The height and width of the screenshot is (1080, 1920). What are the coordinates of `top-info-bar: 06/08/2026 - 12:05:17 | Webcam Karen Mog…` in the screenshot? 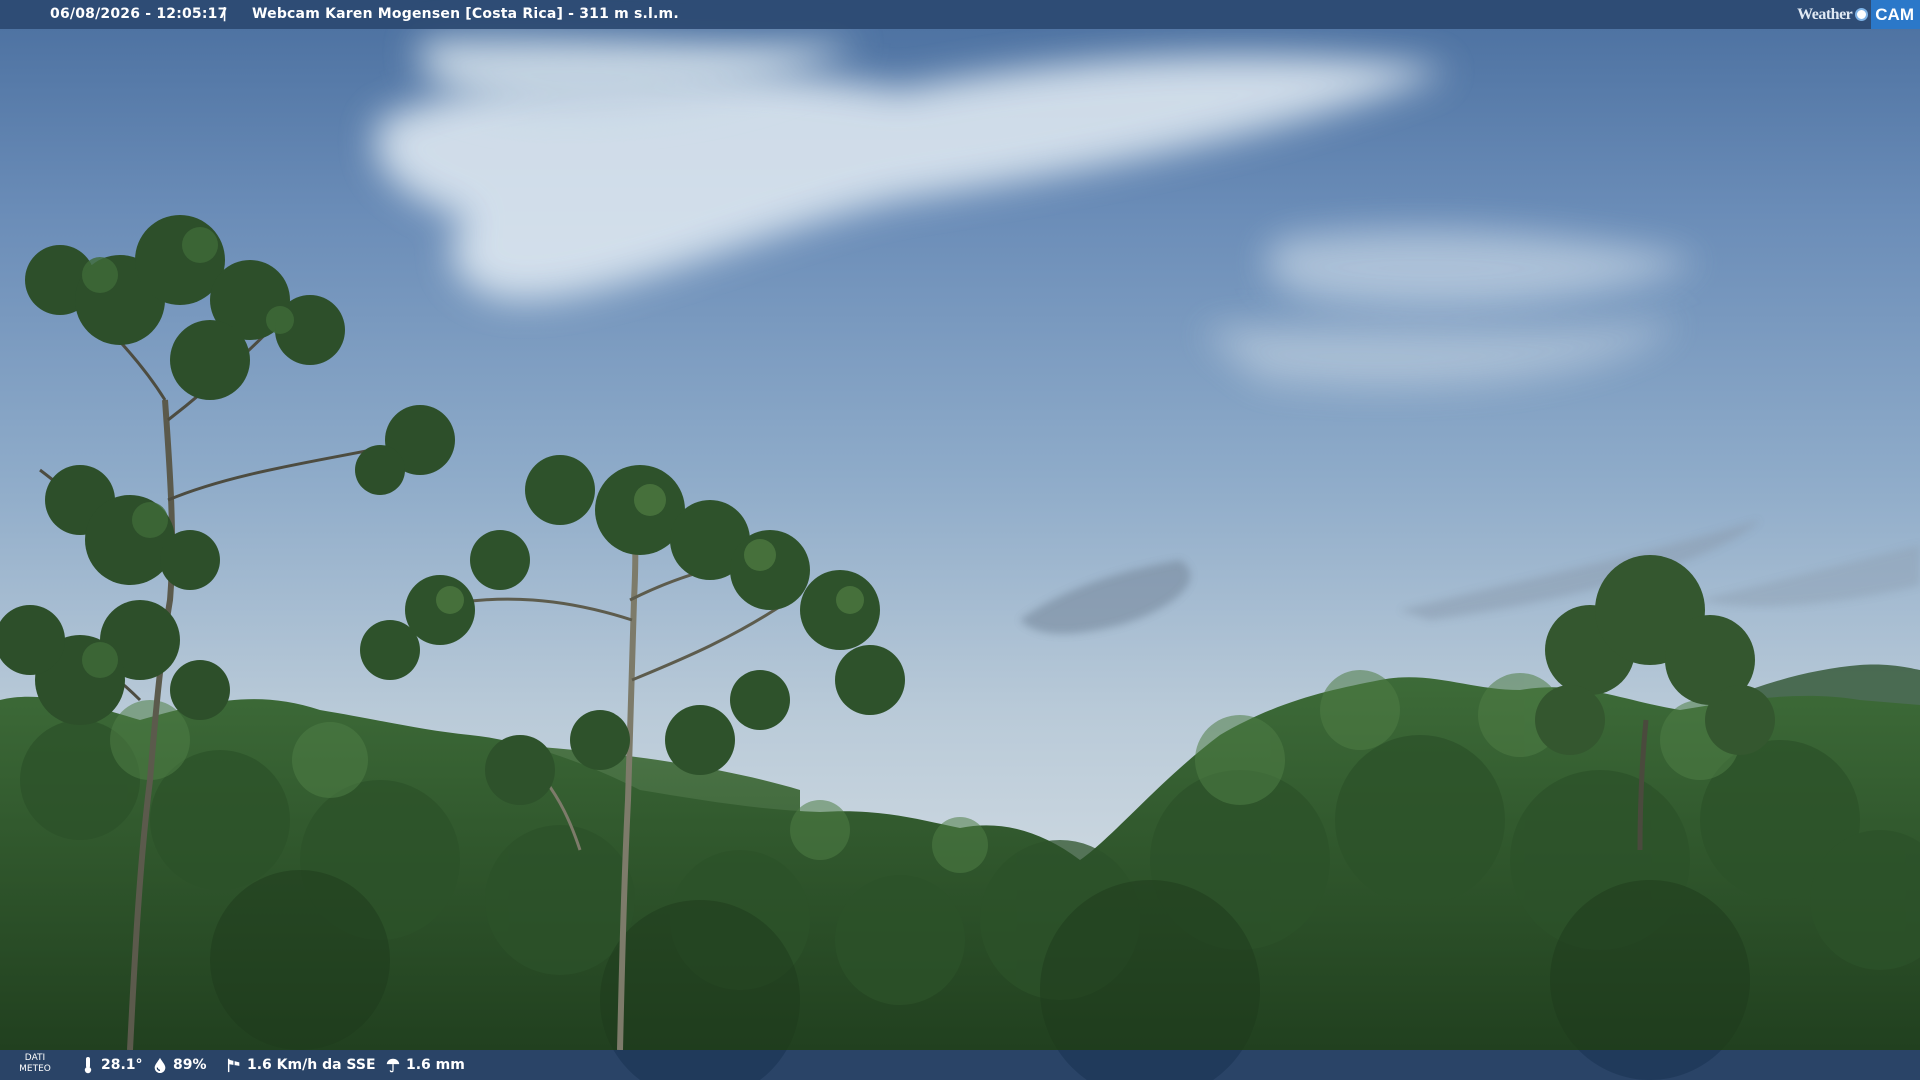 It's located at (960, 14).